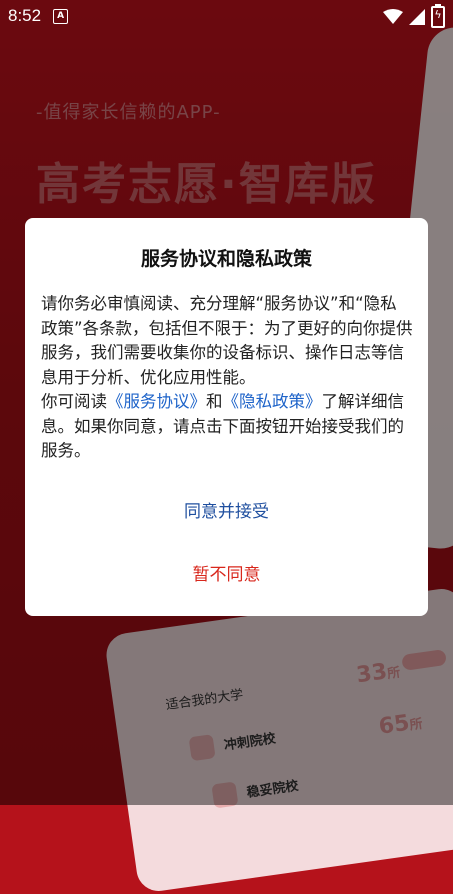  Describe the element at coordinates (61, 16) in the screenshot. I see `a-icon: A` at that location.